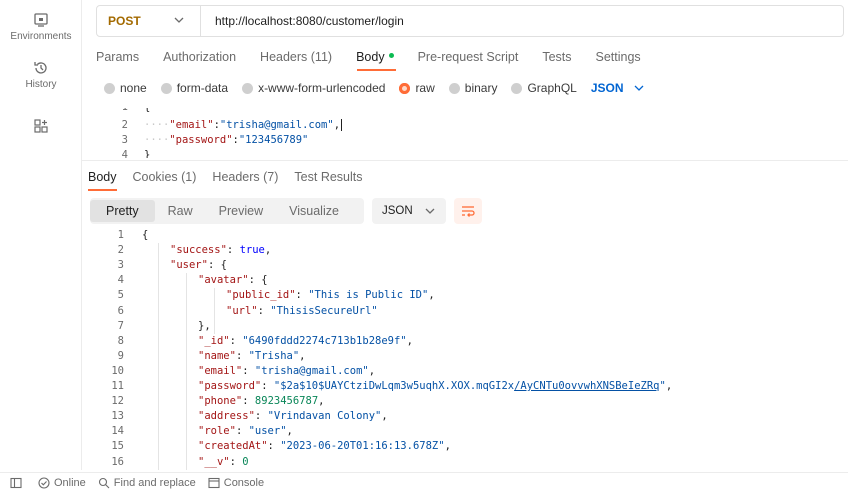 The image size is (848, 492). What do you see at coordinates (18, 483) in the screenshot?
I see `toggle-sidebar-button` at bounding box center [18, 483].